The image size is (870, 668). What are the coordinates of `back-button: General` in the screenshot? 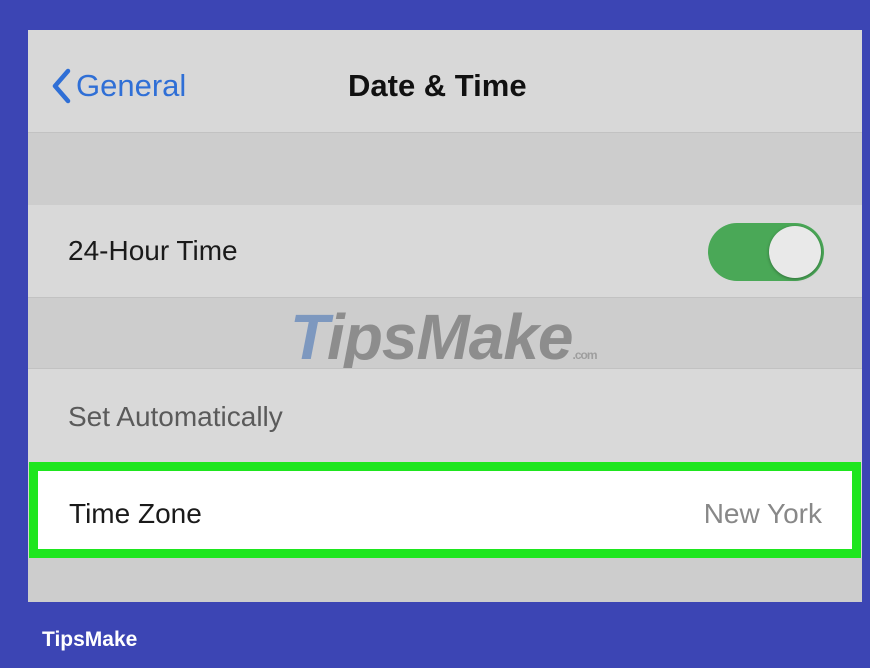 It's located at (118, 86).